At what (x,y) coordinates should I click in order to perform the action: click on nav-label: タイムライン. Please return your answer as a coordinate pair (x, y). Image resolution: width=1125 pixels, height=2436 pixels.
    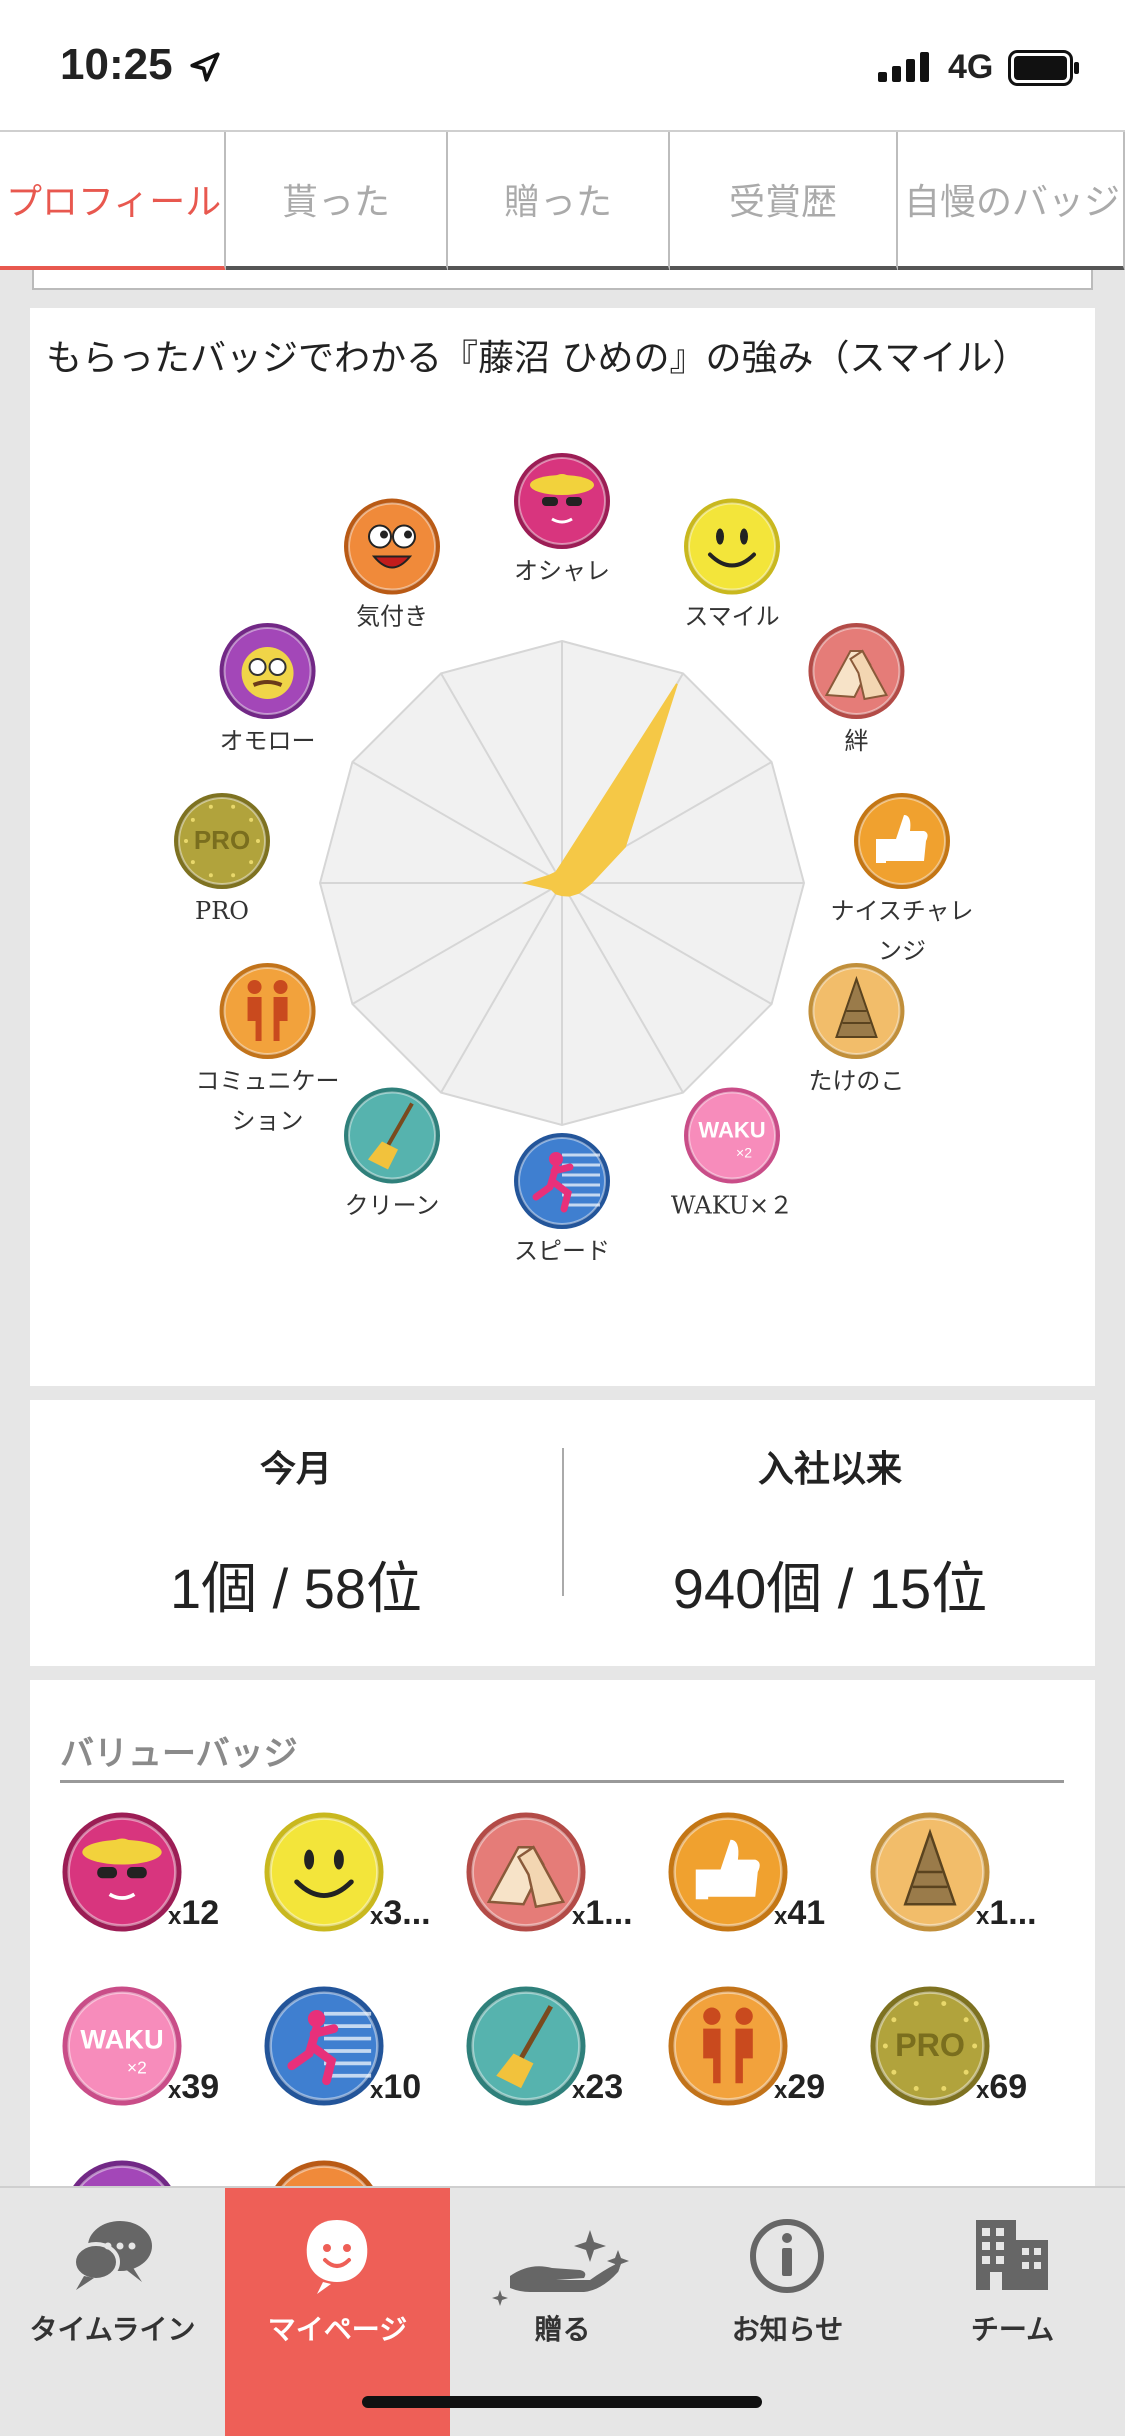
    Looking at the image, I should click on (112, 2329).